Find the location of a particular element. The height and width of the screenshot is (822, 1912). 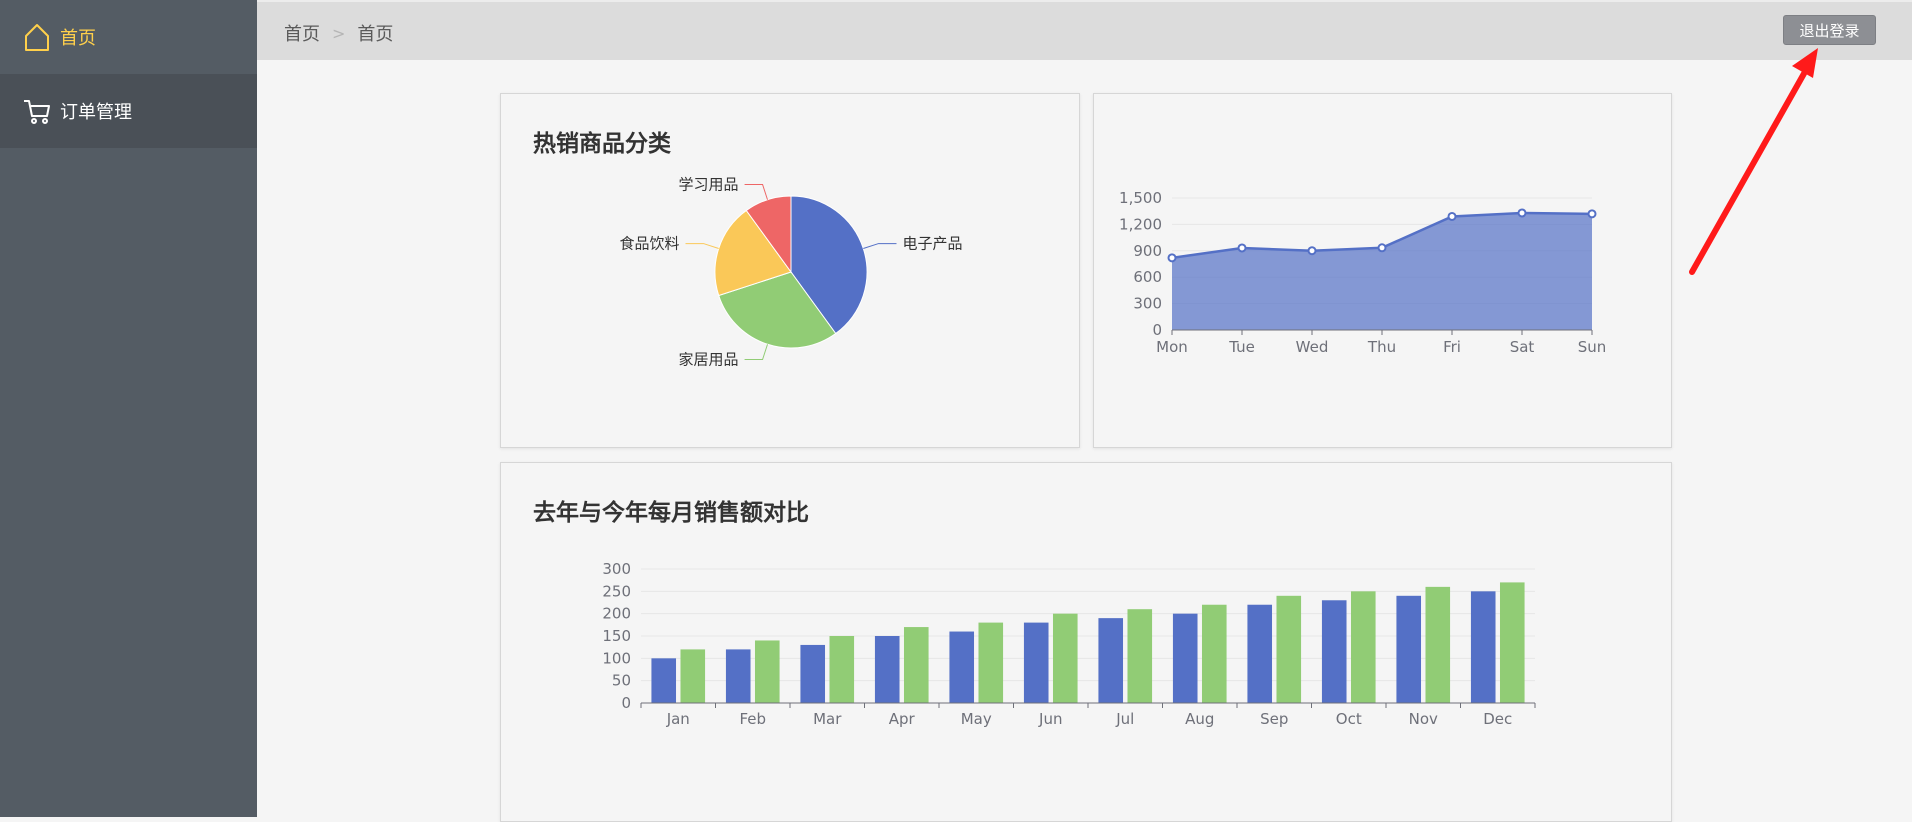

y-tick-label: 1,500 is located at coordinates (1140, 198).